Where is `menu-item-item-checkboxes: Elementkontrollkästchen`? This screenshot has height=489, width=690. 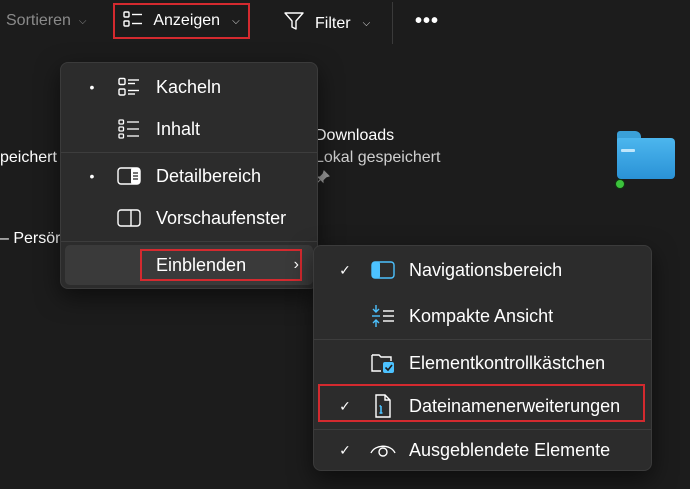
menu-item-item-checkboxes: Elementkontrollkästchen is located at coordinates (482, 363).